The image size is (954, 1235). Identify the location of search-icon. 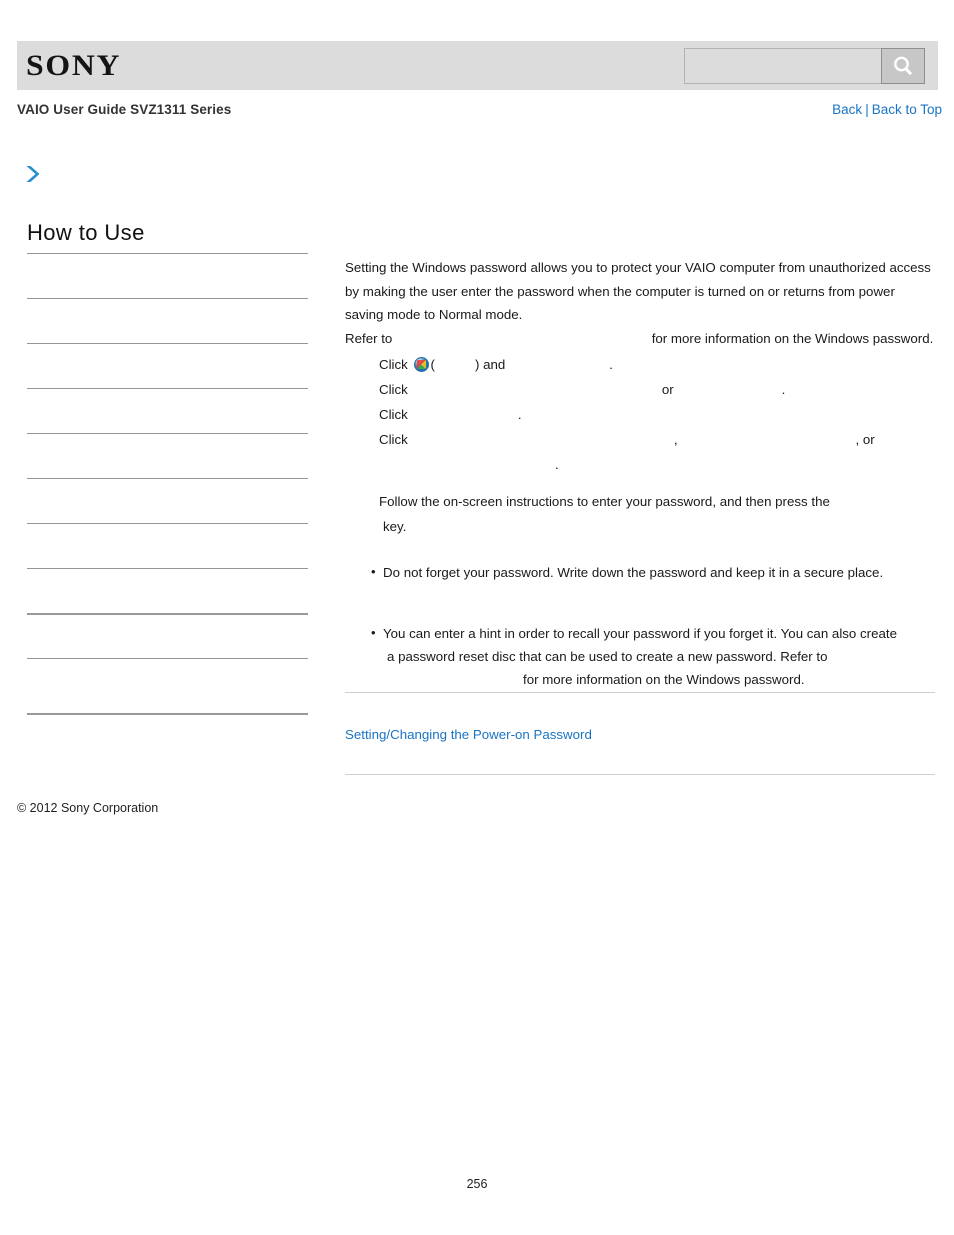
(903, 66).